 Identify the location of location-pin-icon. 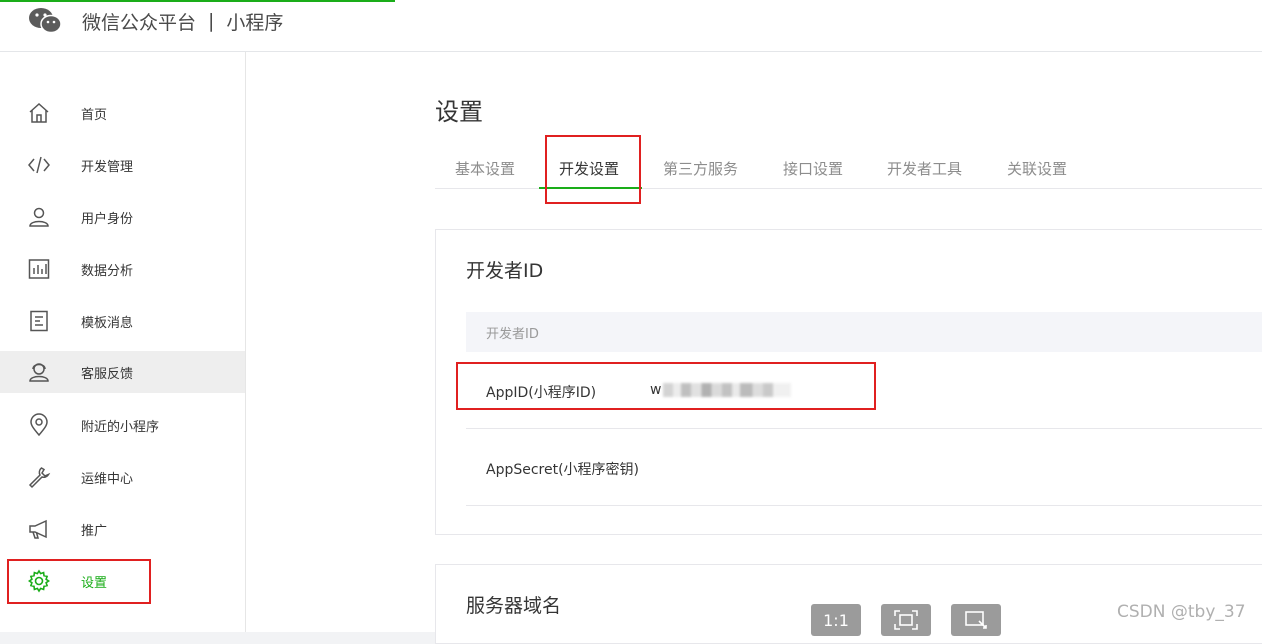
(39, 425).